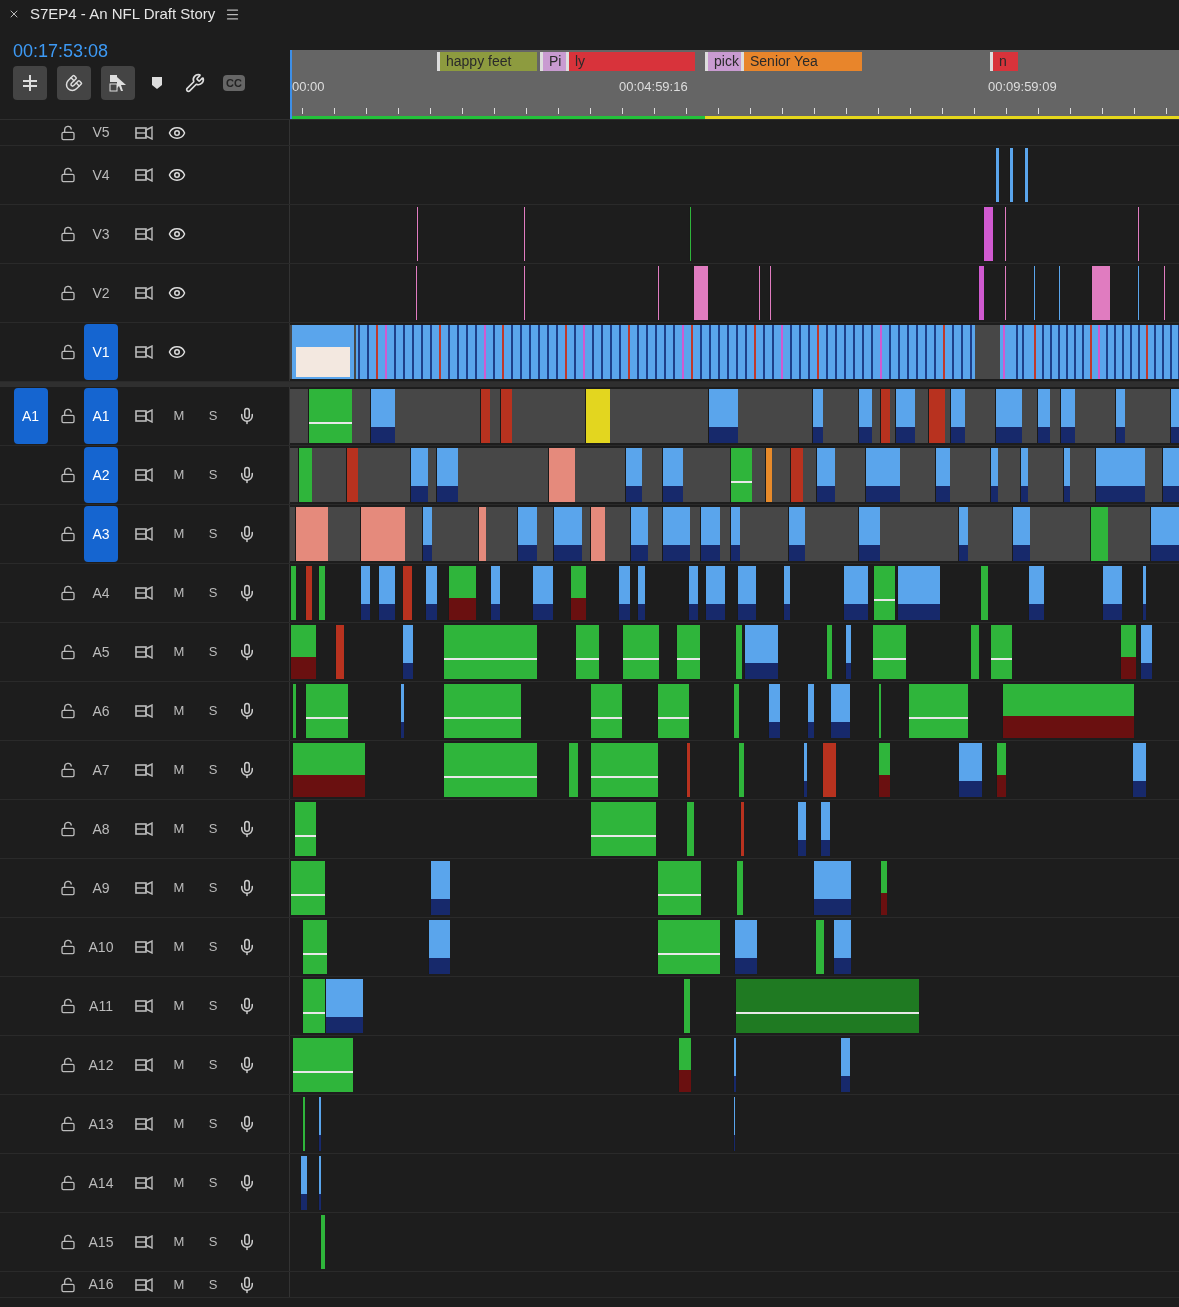 The width and height of the screenshot is (1179, 1307). Describe the element at coordinates (14, 14) in the screenshot. I see `close-icon` at that location.